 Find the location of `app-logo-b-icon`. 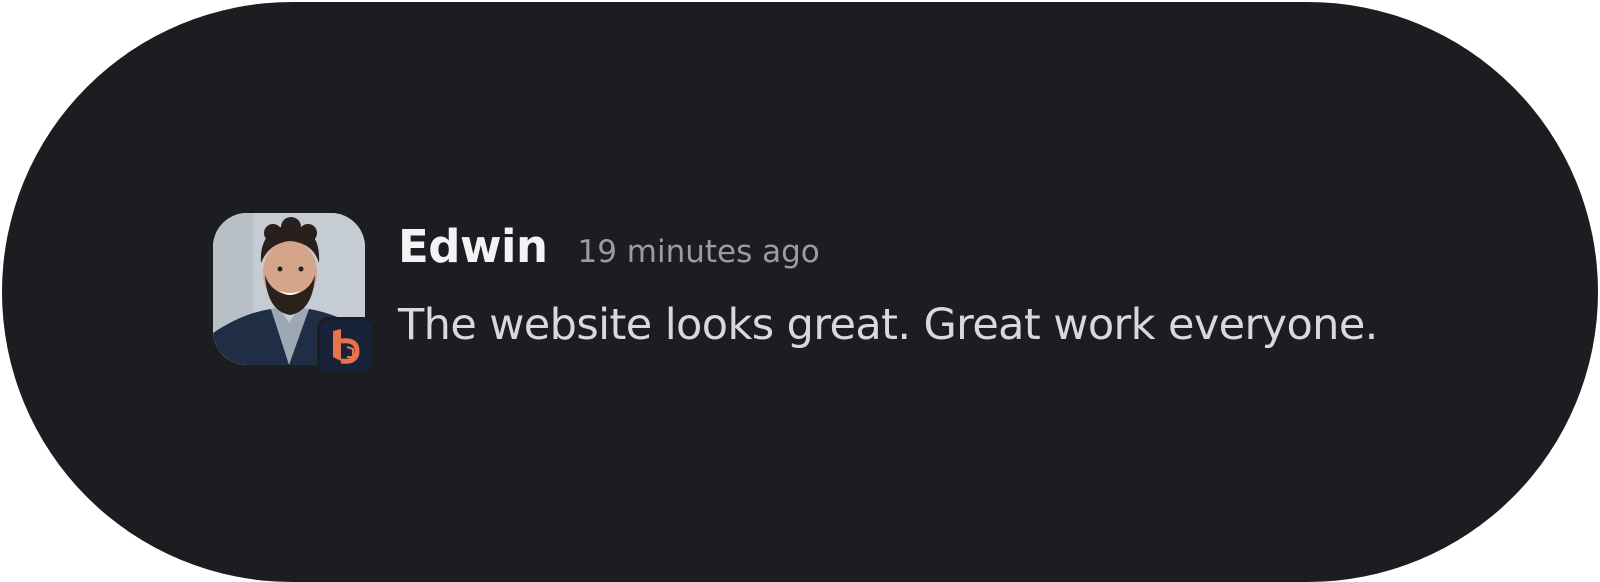

app-logo-b-icon is located at coordinates (346, 346).